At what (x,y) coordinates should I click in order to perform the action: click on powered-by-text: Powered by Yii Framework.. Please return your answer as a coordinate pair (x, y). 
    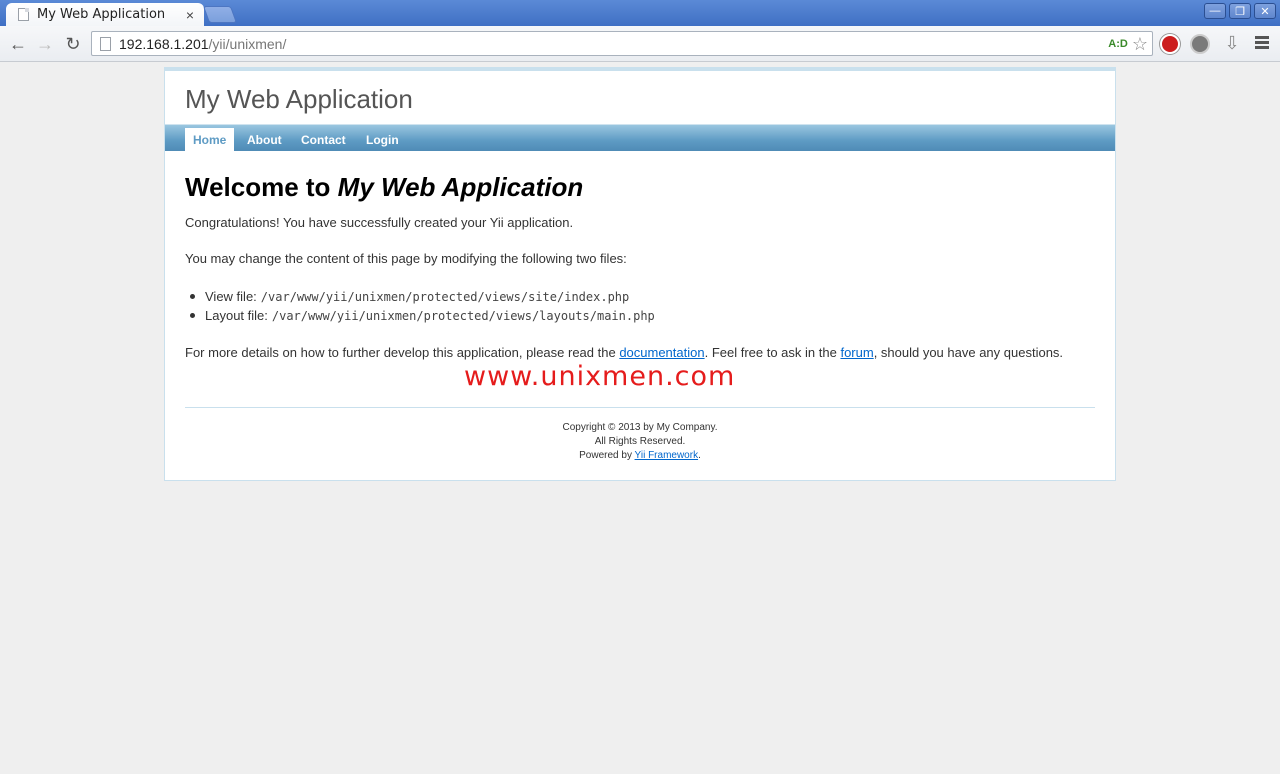
    Looking at the image, I should click on (640, 456).